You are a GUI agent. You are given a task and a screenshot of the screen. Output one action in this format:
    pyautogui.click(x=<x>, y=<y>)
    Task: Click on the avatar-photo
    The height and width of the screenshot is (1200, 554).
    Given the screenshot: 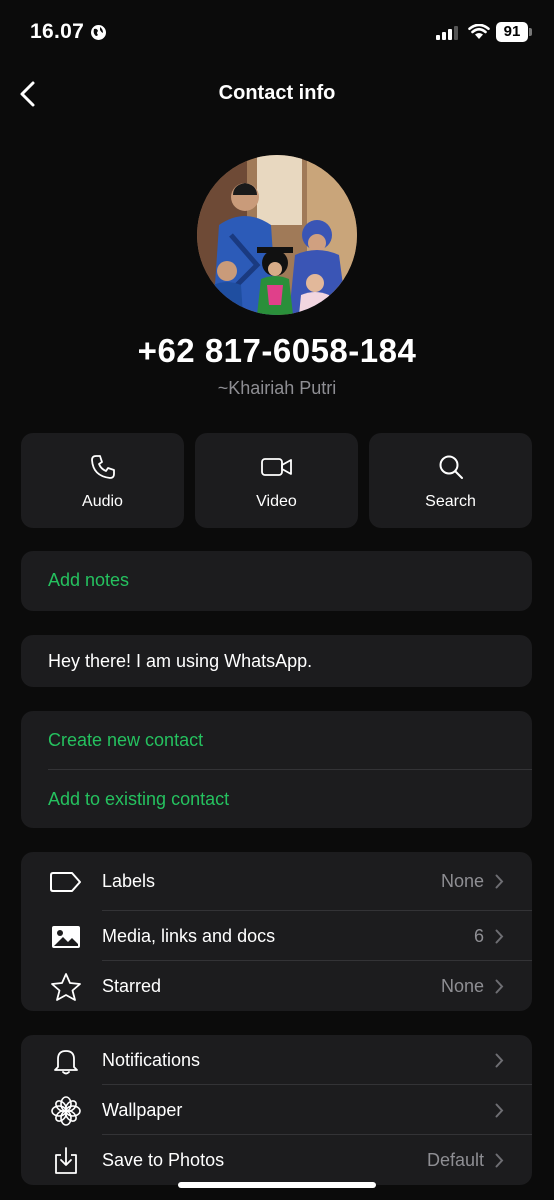 What is the action you would take?
    pyautogui.click(x=277, y=235)
    